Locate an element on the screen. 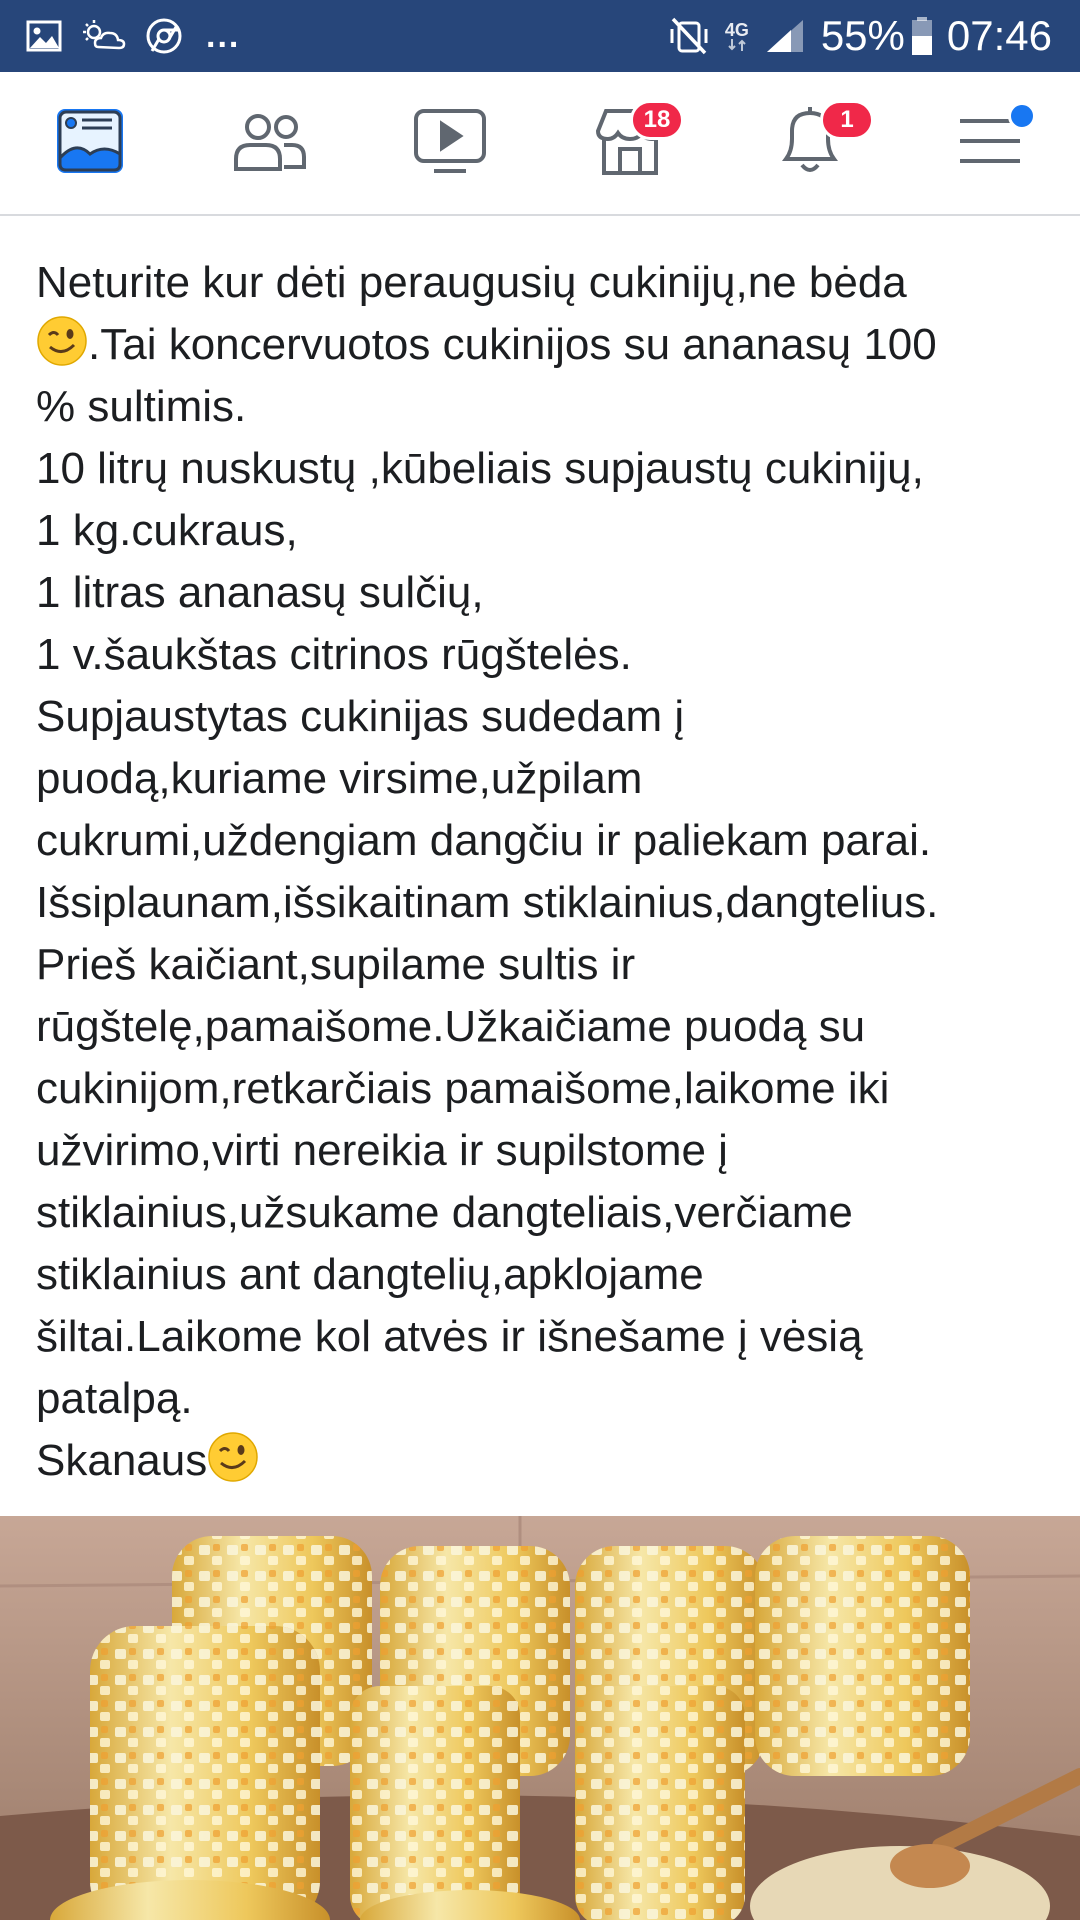  menu-notification-dot is located at coordinates (1022, 116).